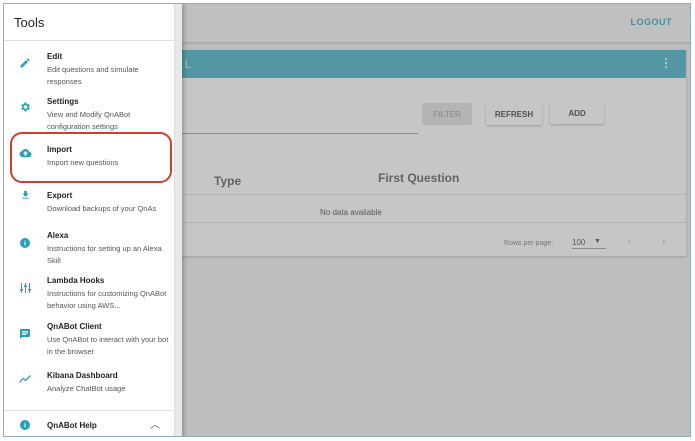  Describe the element at coordinates (29, 22) in the screenshot. I see `drawer-title: Tools` at that location.